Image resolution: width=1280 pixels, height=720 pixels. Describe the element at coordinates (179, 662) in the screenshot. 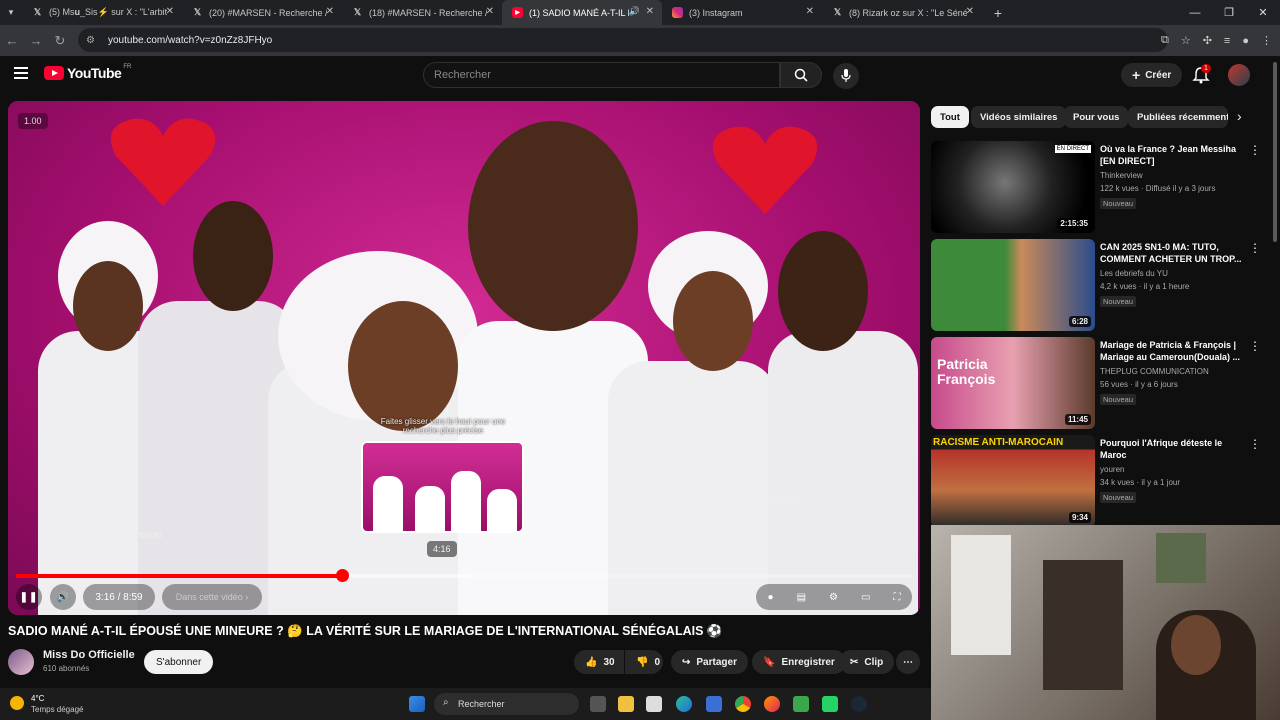

I see `subscribe-button: S'abonner` at that location.